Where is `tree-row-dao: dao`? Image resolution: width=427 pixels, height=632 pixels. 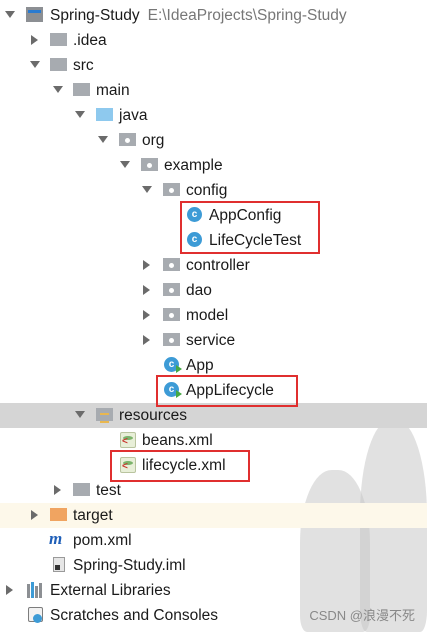 tree-row-dao: dao is located at coordinates (213, 290).